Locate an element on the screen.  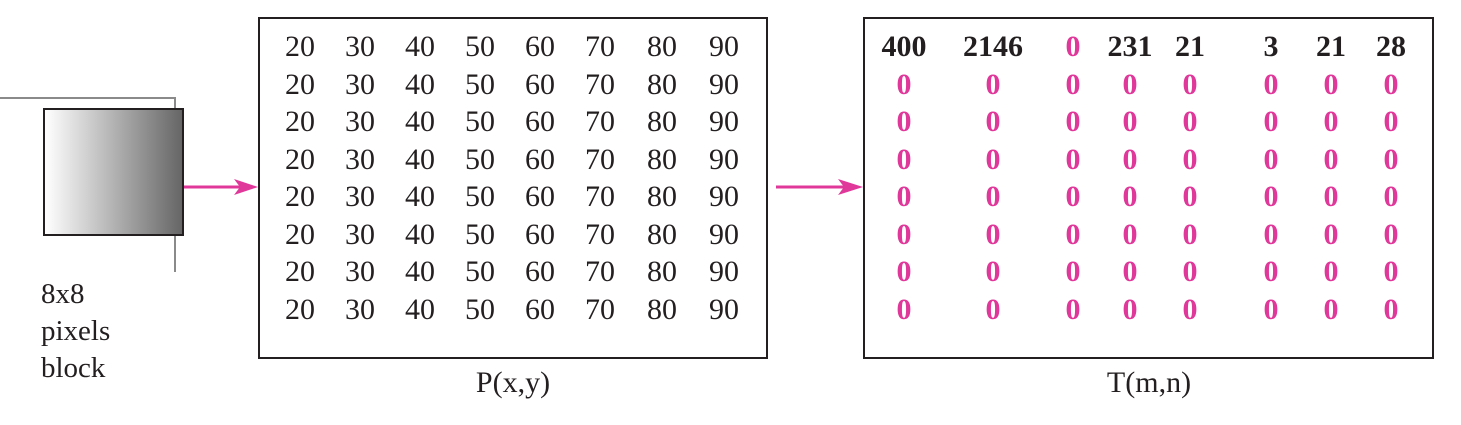
block-caption: 8x8 pixels block is located at coordinates (75, 331).